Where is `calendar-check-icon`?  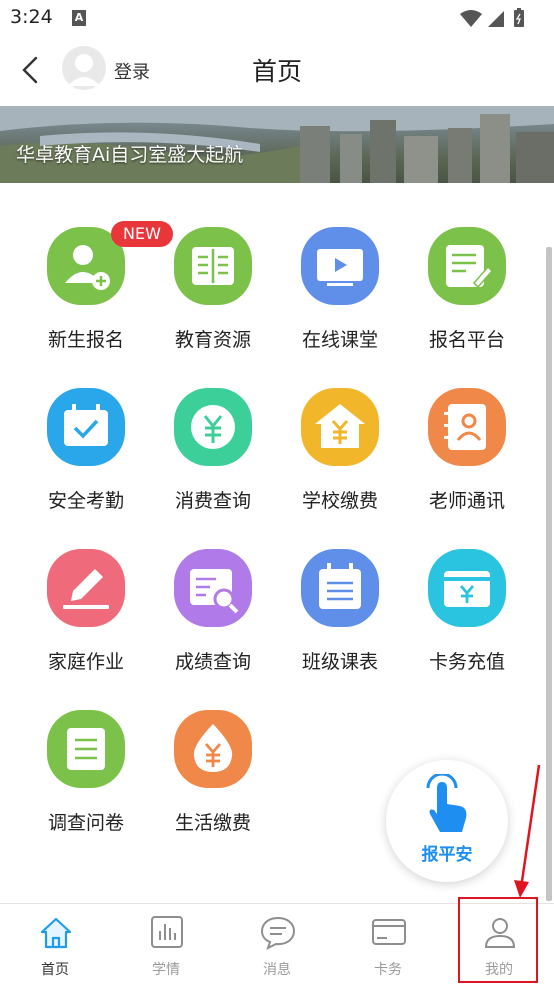 calendar-check-icon is located at coordinates (86, 427).